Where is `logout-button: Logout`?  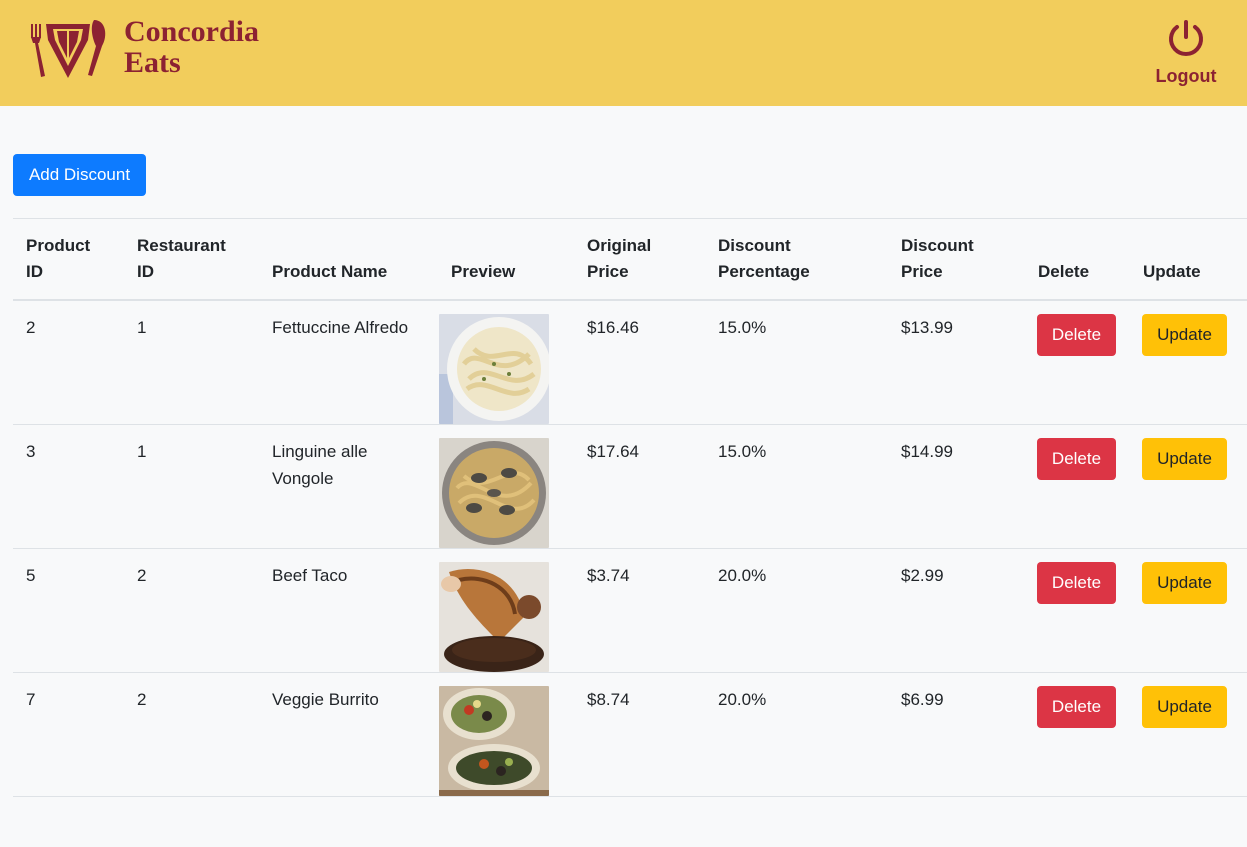
logout-button: Logout is located at coordinates (1186, 53).